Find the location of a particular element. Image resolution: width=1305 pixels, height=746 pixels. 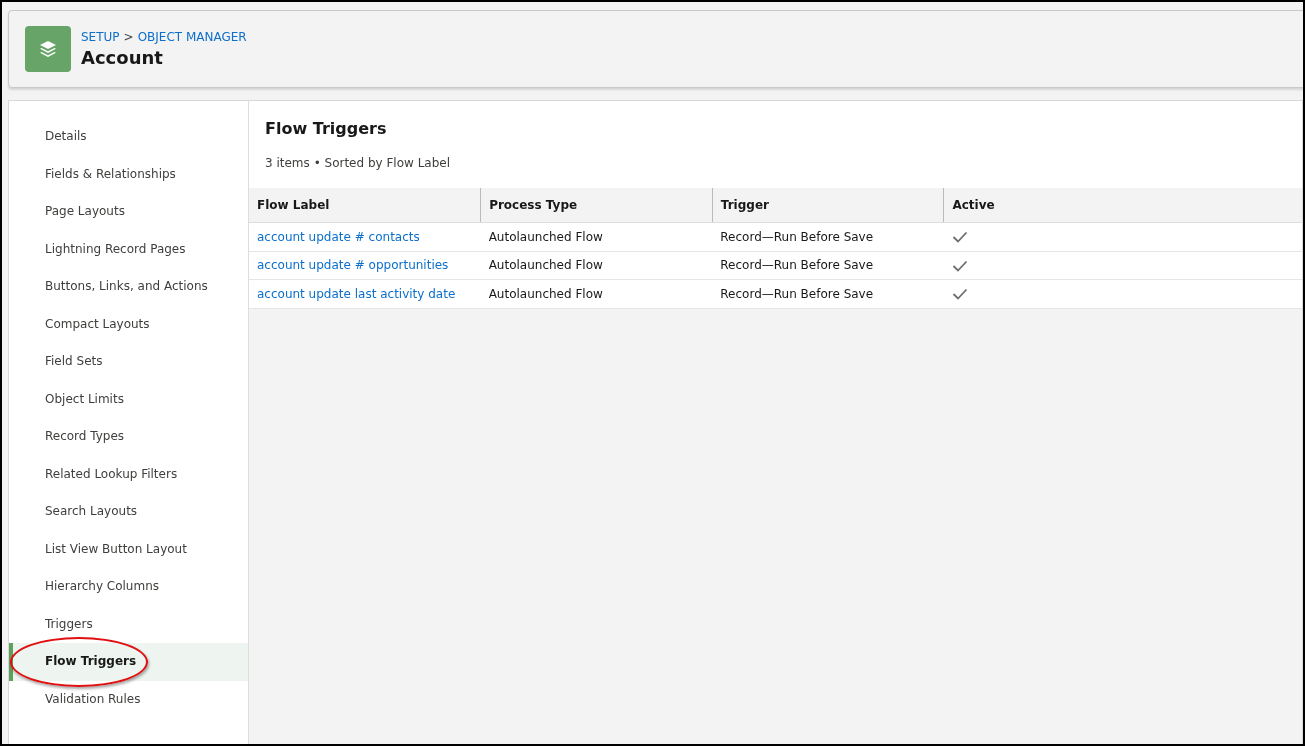

sidebar-item: Field Sets is located at coordinates (128, 362).